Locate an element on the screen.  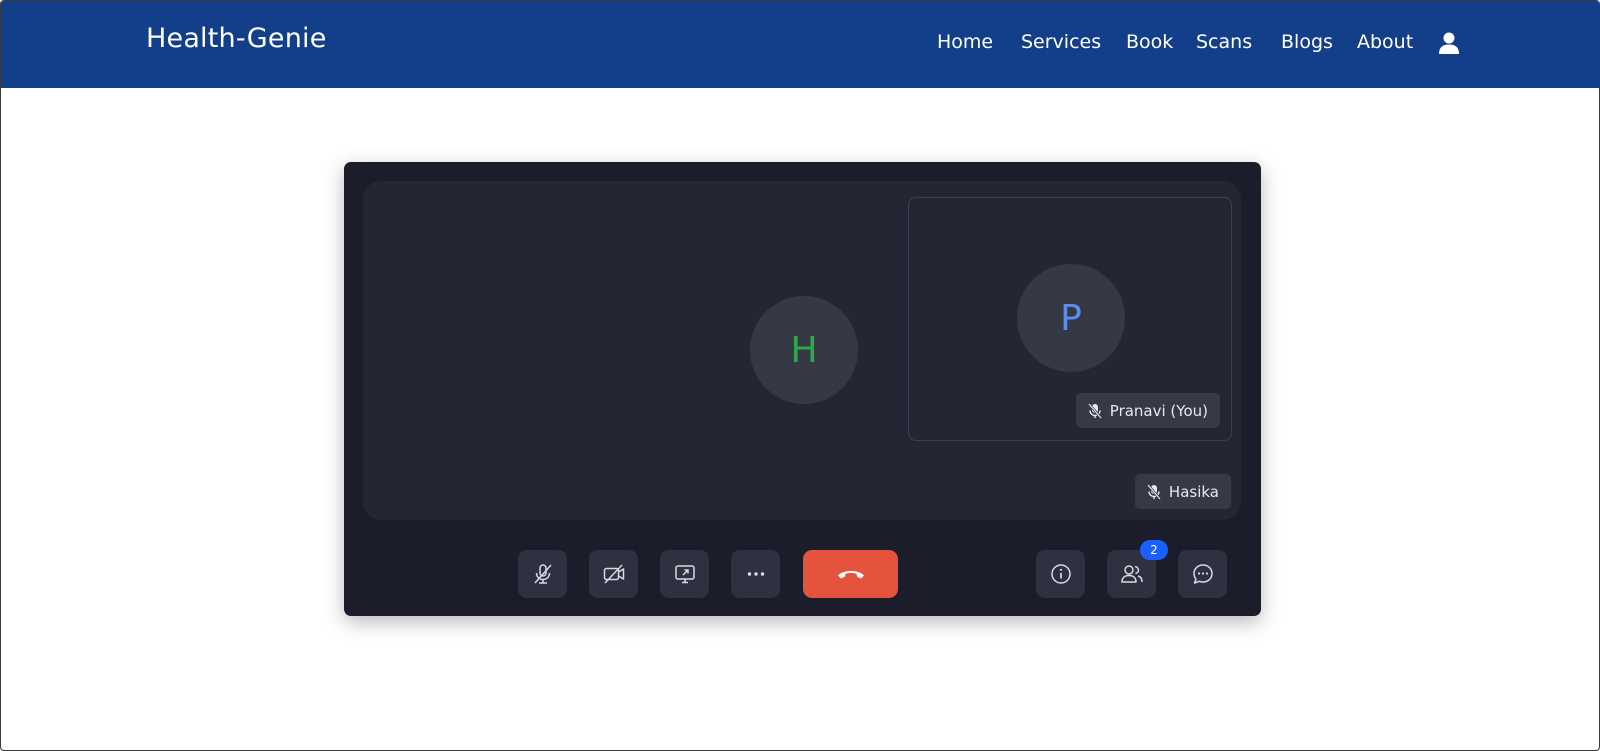
participants-count-badge: 2 is located at coordinates (1154, 550).